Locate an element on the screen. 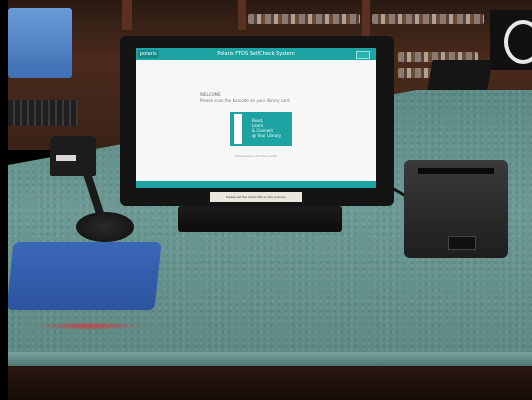 Image resolution: width=532 pixels, height=400 pixels. scanner-base is located at coordinates (105, 227).